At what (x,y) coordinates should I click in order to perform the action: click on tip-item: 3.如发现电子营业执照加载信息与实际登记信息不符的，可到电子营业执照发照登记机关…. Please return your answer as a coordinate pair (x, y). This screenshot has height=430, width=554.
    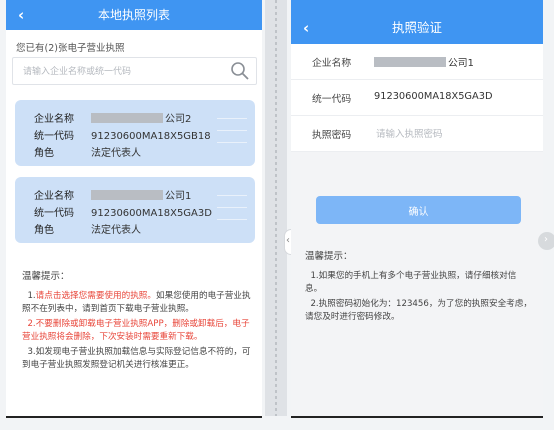
    Looking at the image, I should click on (136, 358).